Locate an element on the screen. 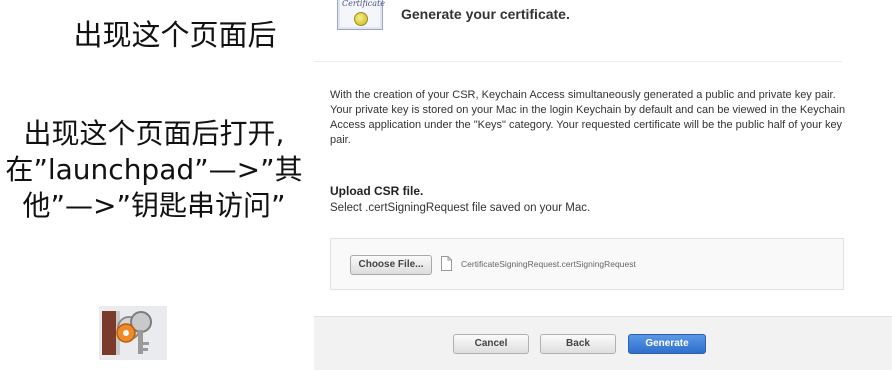 Image resolution: width=892 pixels, height=370 pixels. upload-heading: Upload CSR file. is located at coordinates (377, 191).